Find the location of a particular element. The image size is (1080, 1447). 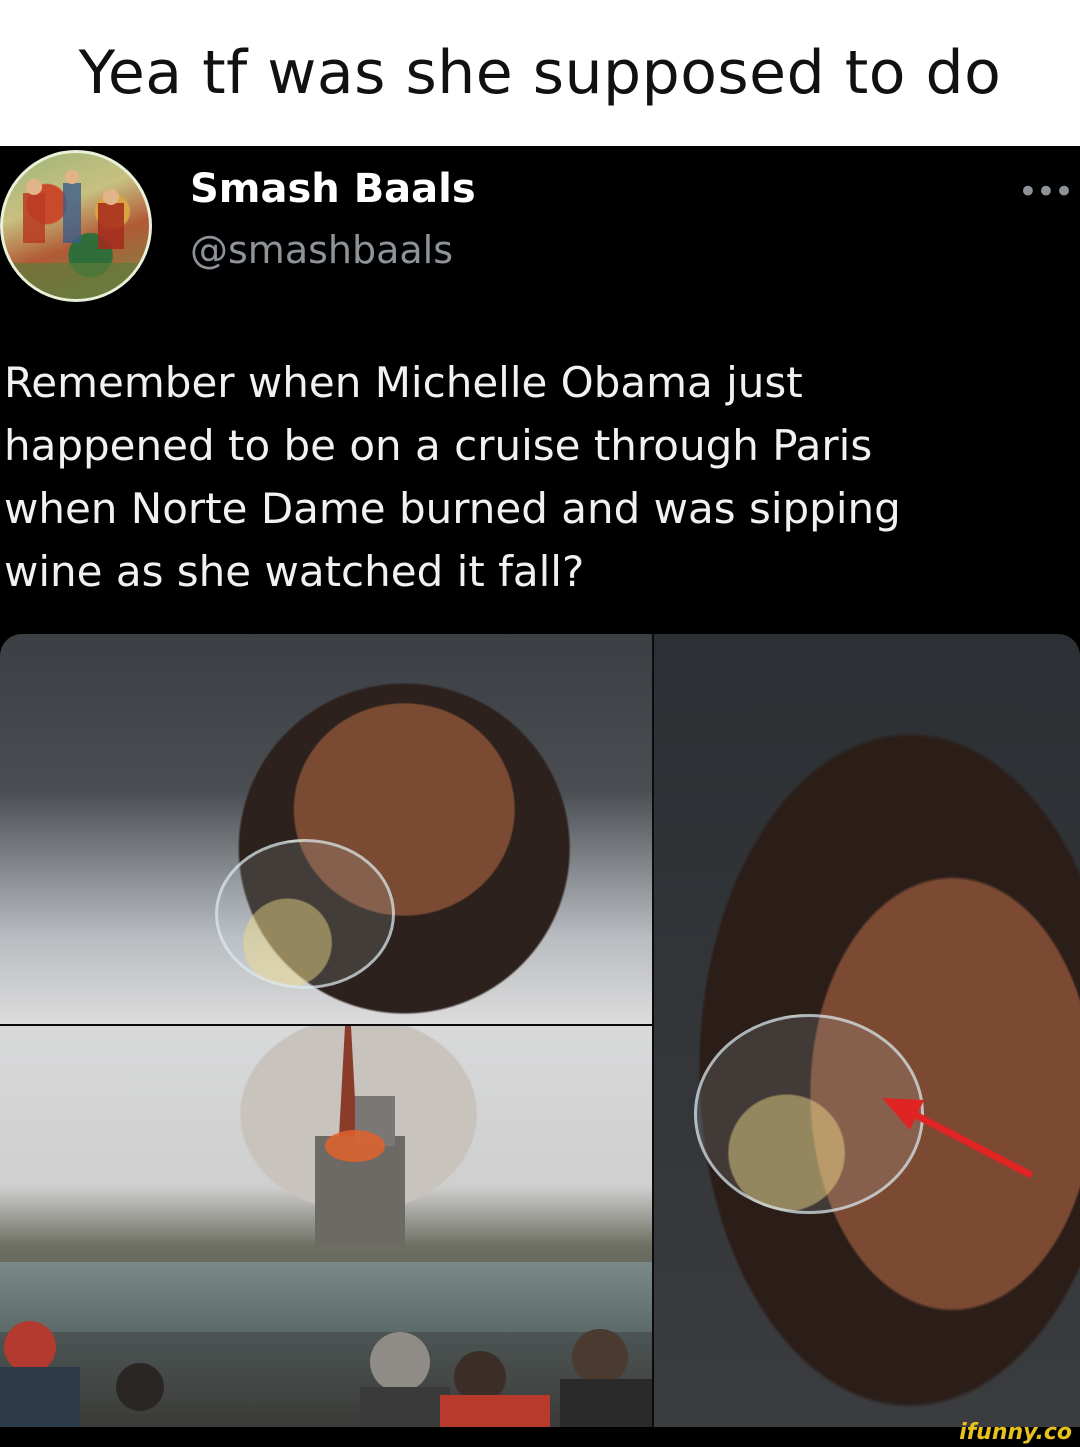

display-name: Smash Baals is located at coordinates (333, 189).